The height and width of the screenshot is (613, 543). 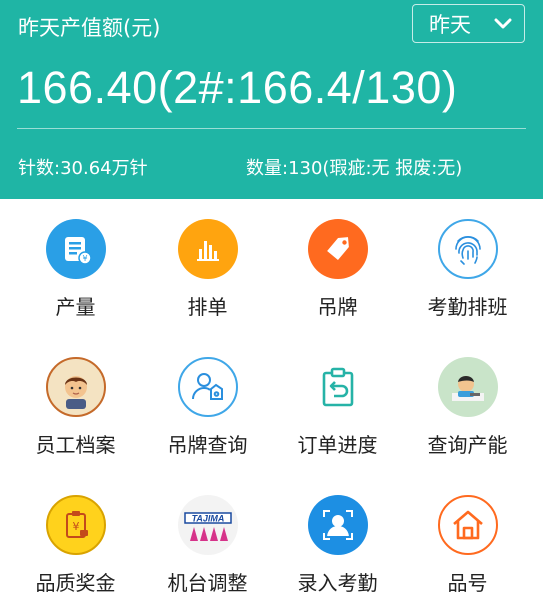 I want to click on menu-item-production: ¥ 产量, so click(x=75, y=268).